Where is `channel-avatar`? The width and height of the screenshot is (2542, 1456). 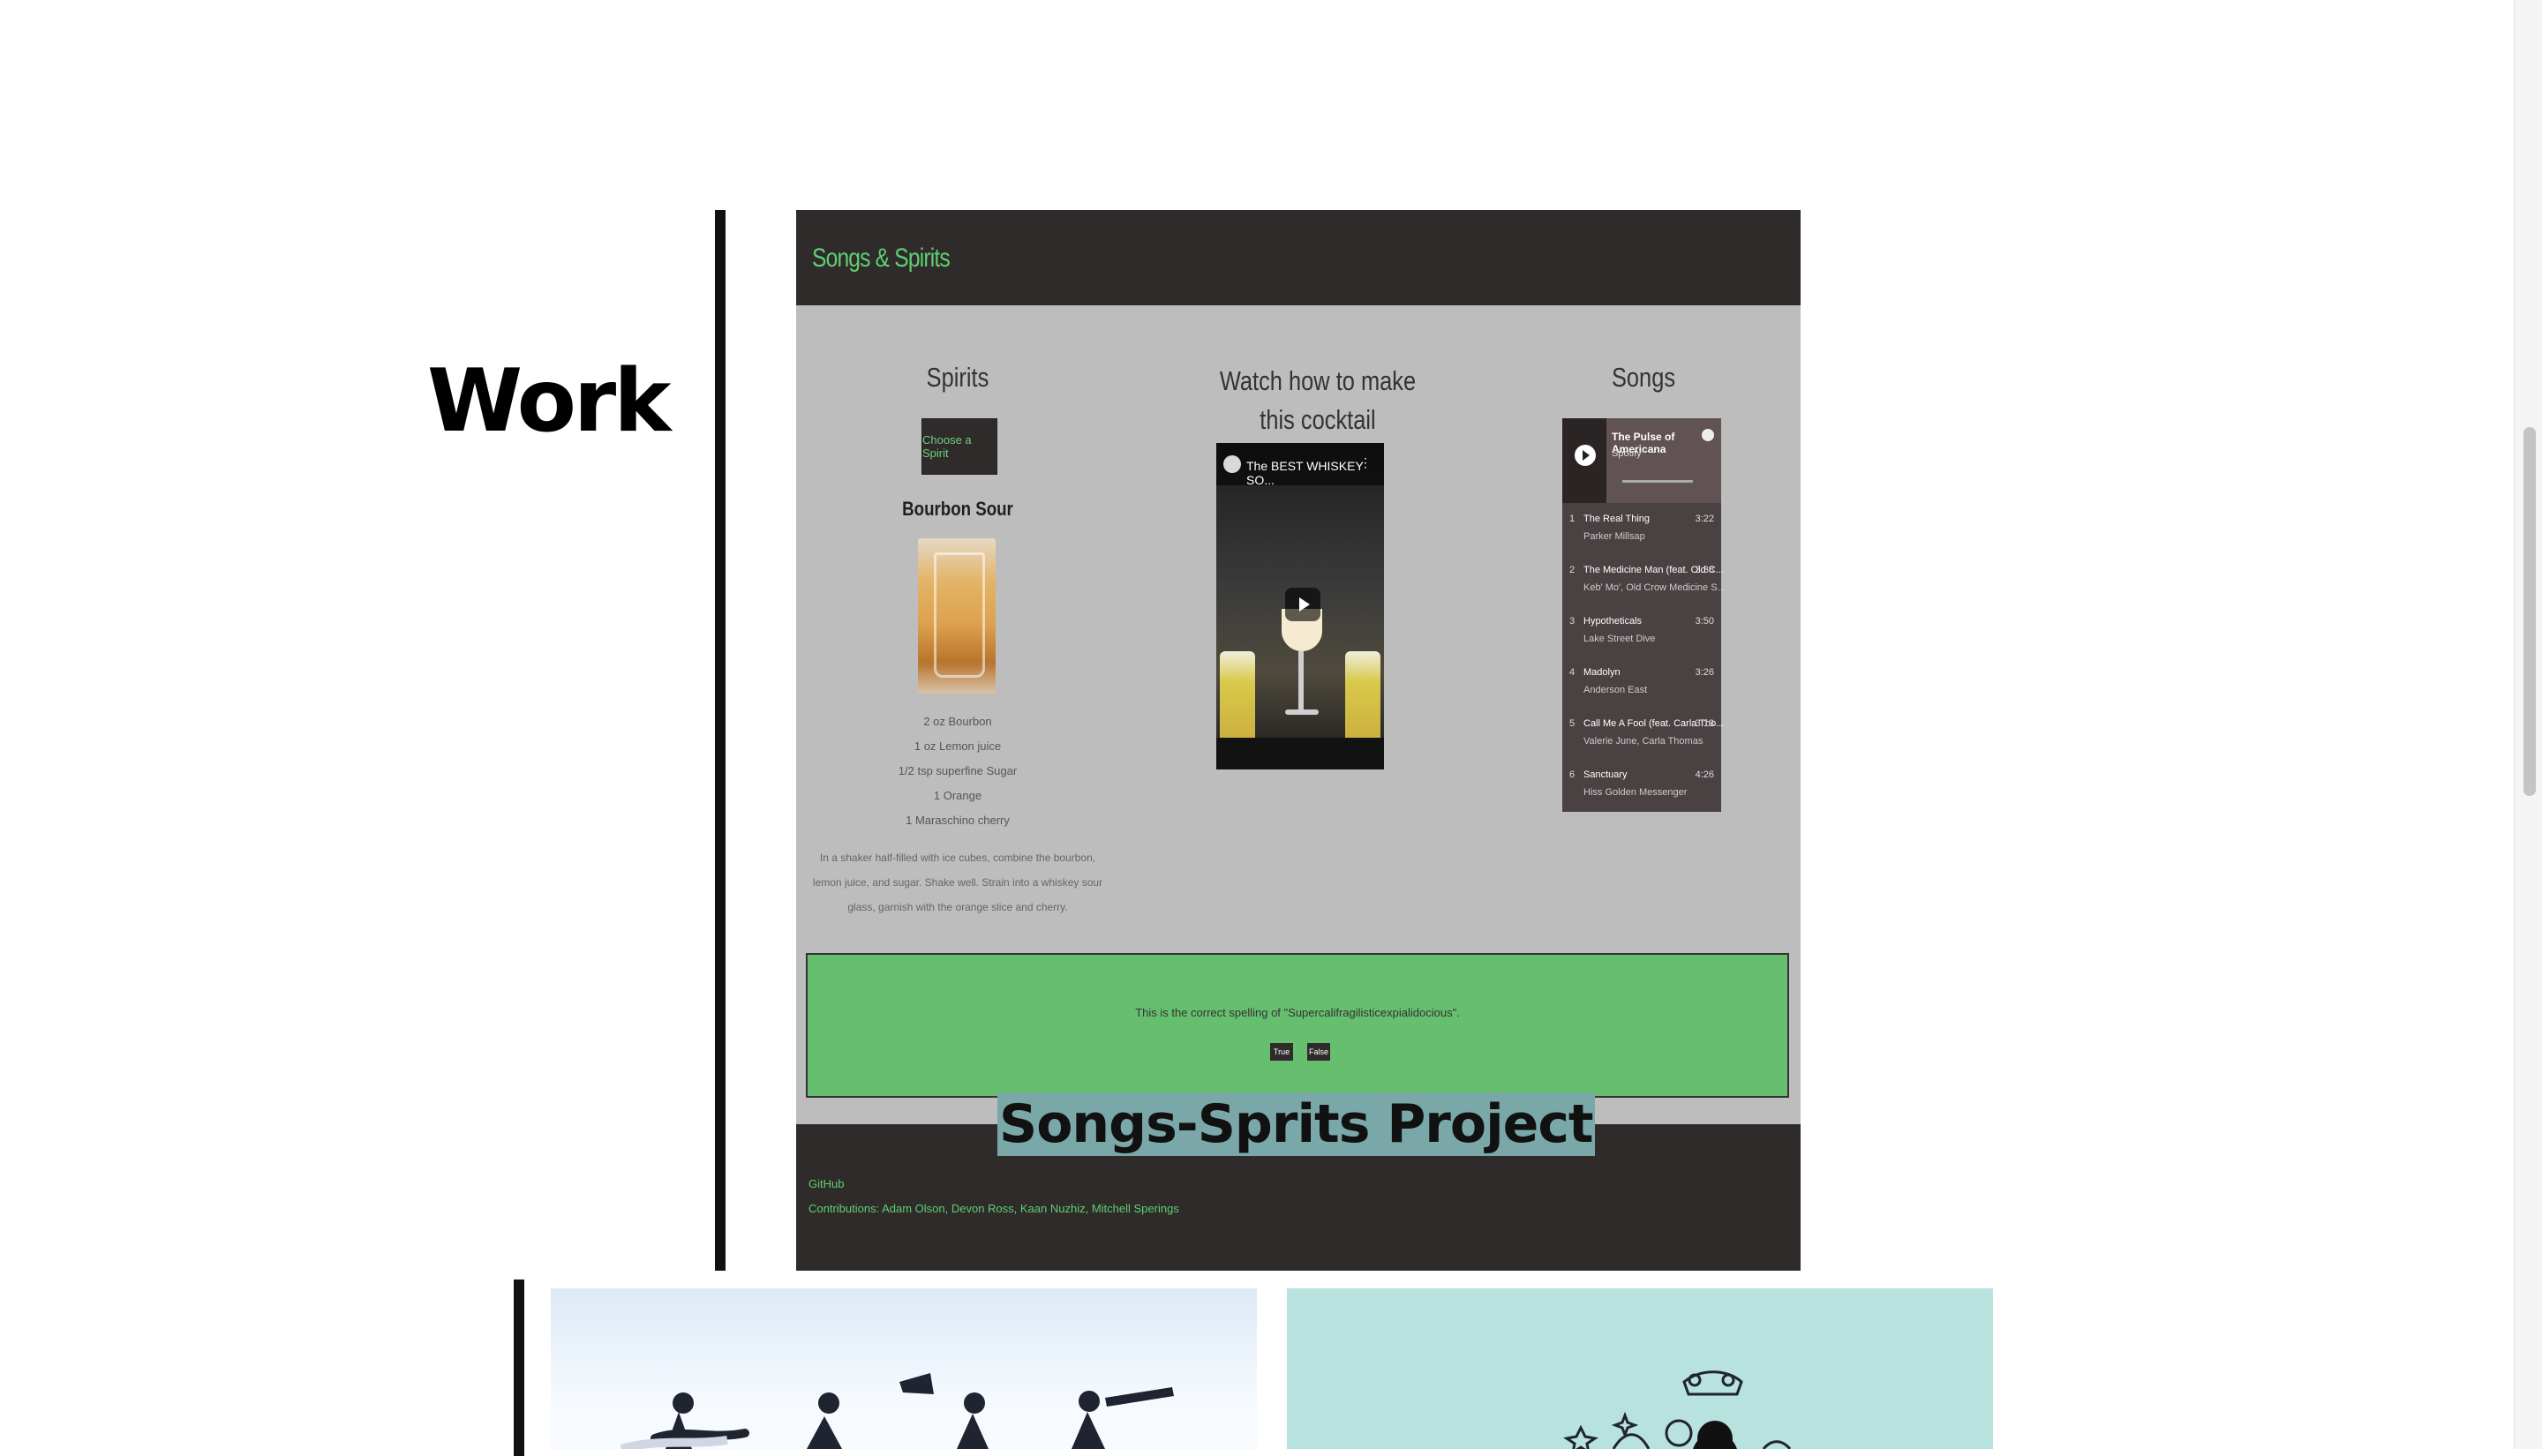 channel-avatar is located at coordinates (1232, 464).